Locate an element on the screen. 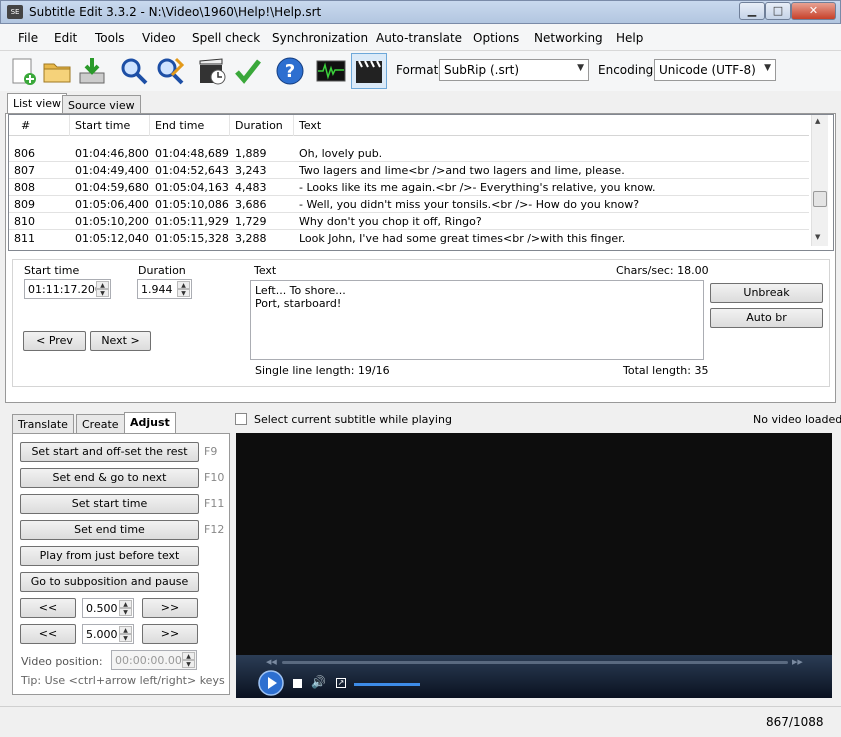 The width and height of the screenshot is (841, 737). help-icon: ? is located at coordinates (290, 71).